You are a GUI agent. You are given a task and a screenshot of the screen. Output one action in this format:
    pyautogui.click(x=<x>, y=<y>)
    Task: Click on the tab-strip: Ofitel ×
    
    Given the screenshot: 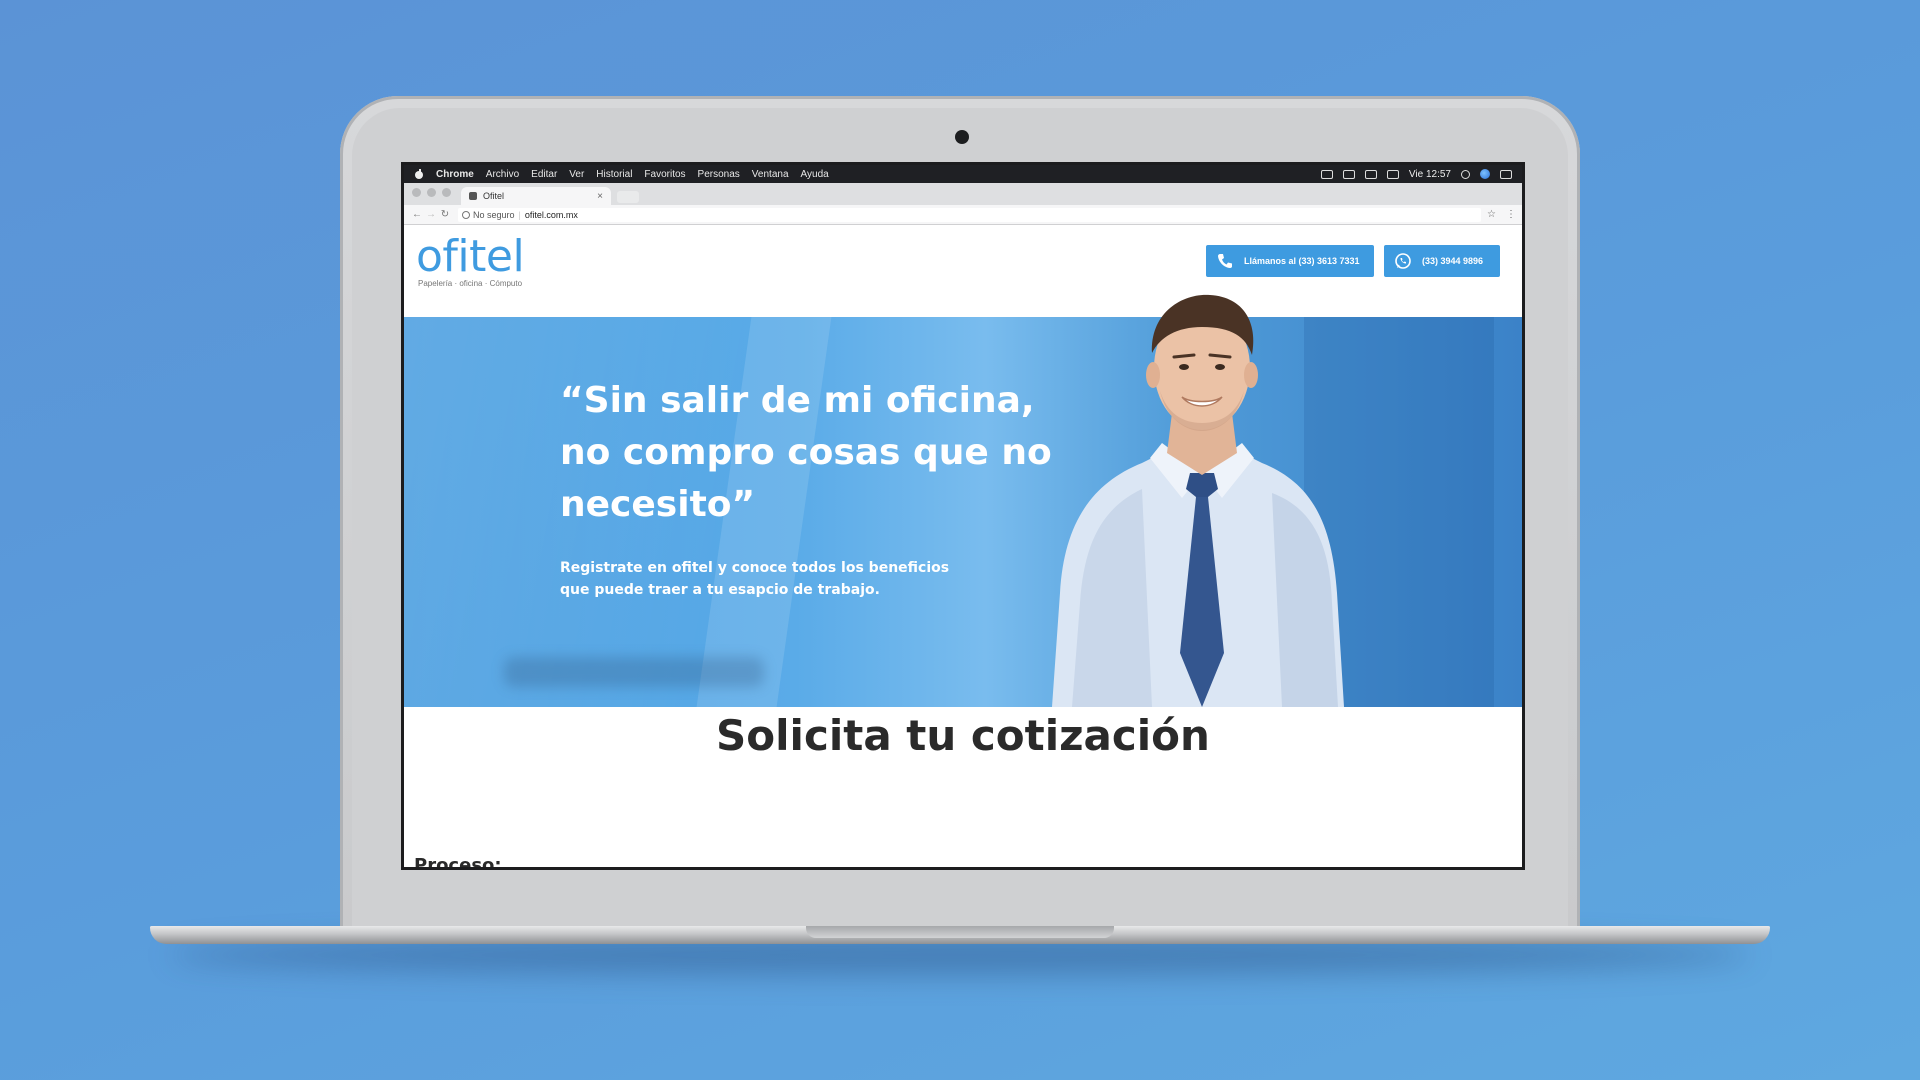 What is the action you would take?
    pyautogui.click(x=963, y=194)
    